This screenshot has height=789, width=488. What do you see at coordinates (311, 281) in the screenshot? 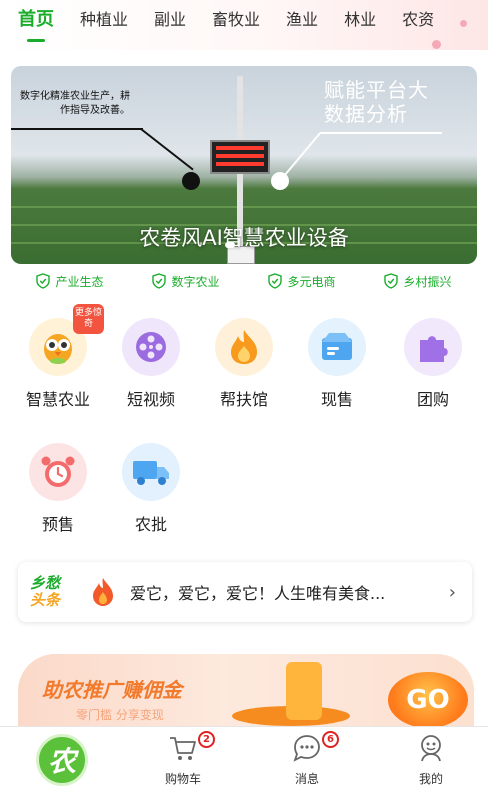
I see `feature-label: 多元电商` at bounding box center [311, 281].